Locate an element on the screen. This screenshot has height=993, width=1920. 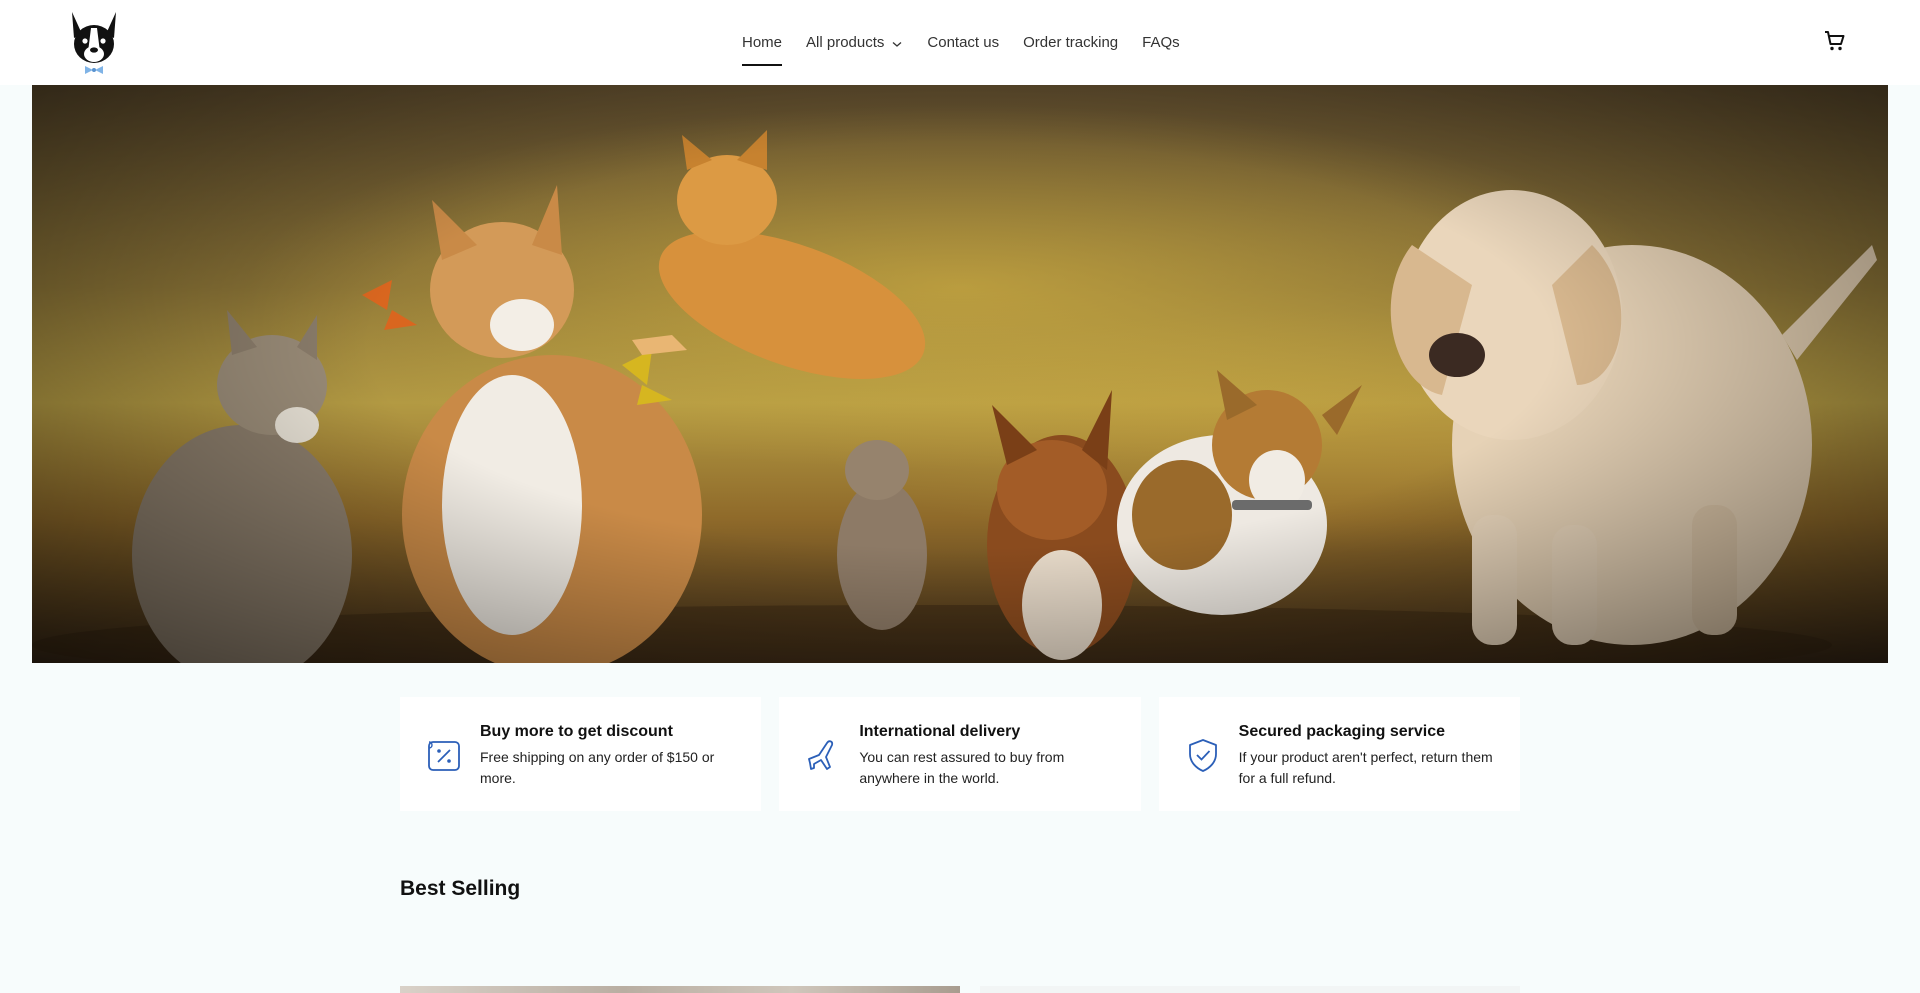
nav-item-label: FAQs is located at coordinates (1161, 42).